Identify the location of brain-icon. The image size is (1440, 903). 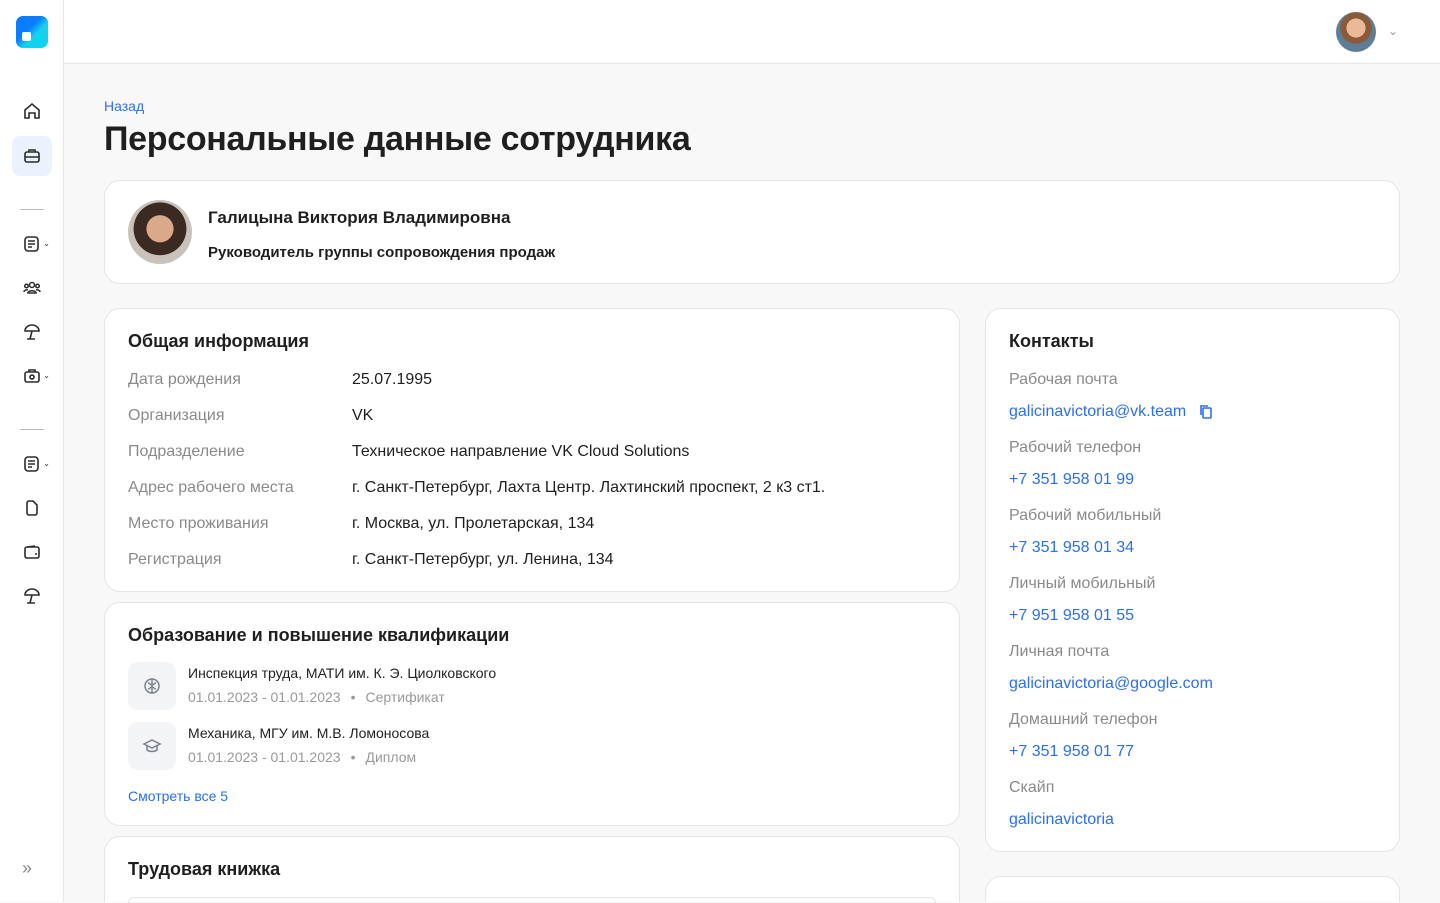
(152, 686).